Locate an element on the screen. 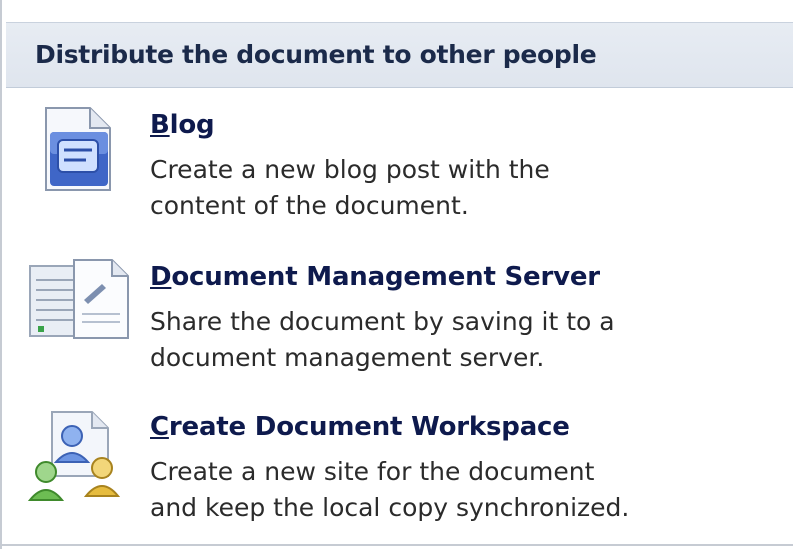  accelerator-key: C is located at coordinates (159, 427).